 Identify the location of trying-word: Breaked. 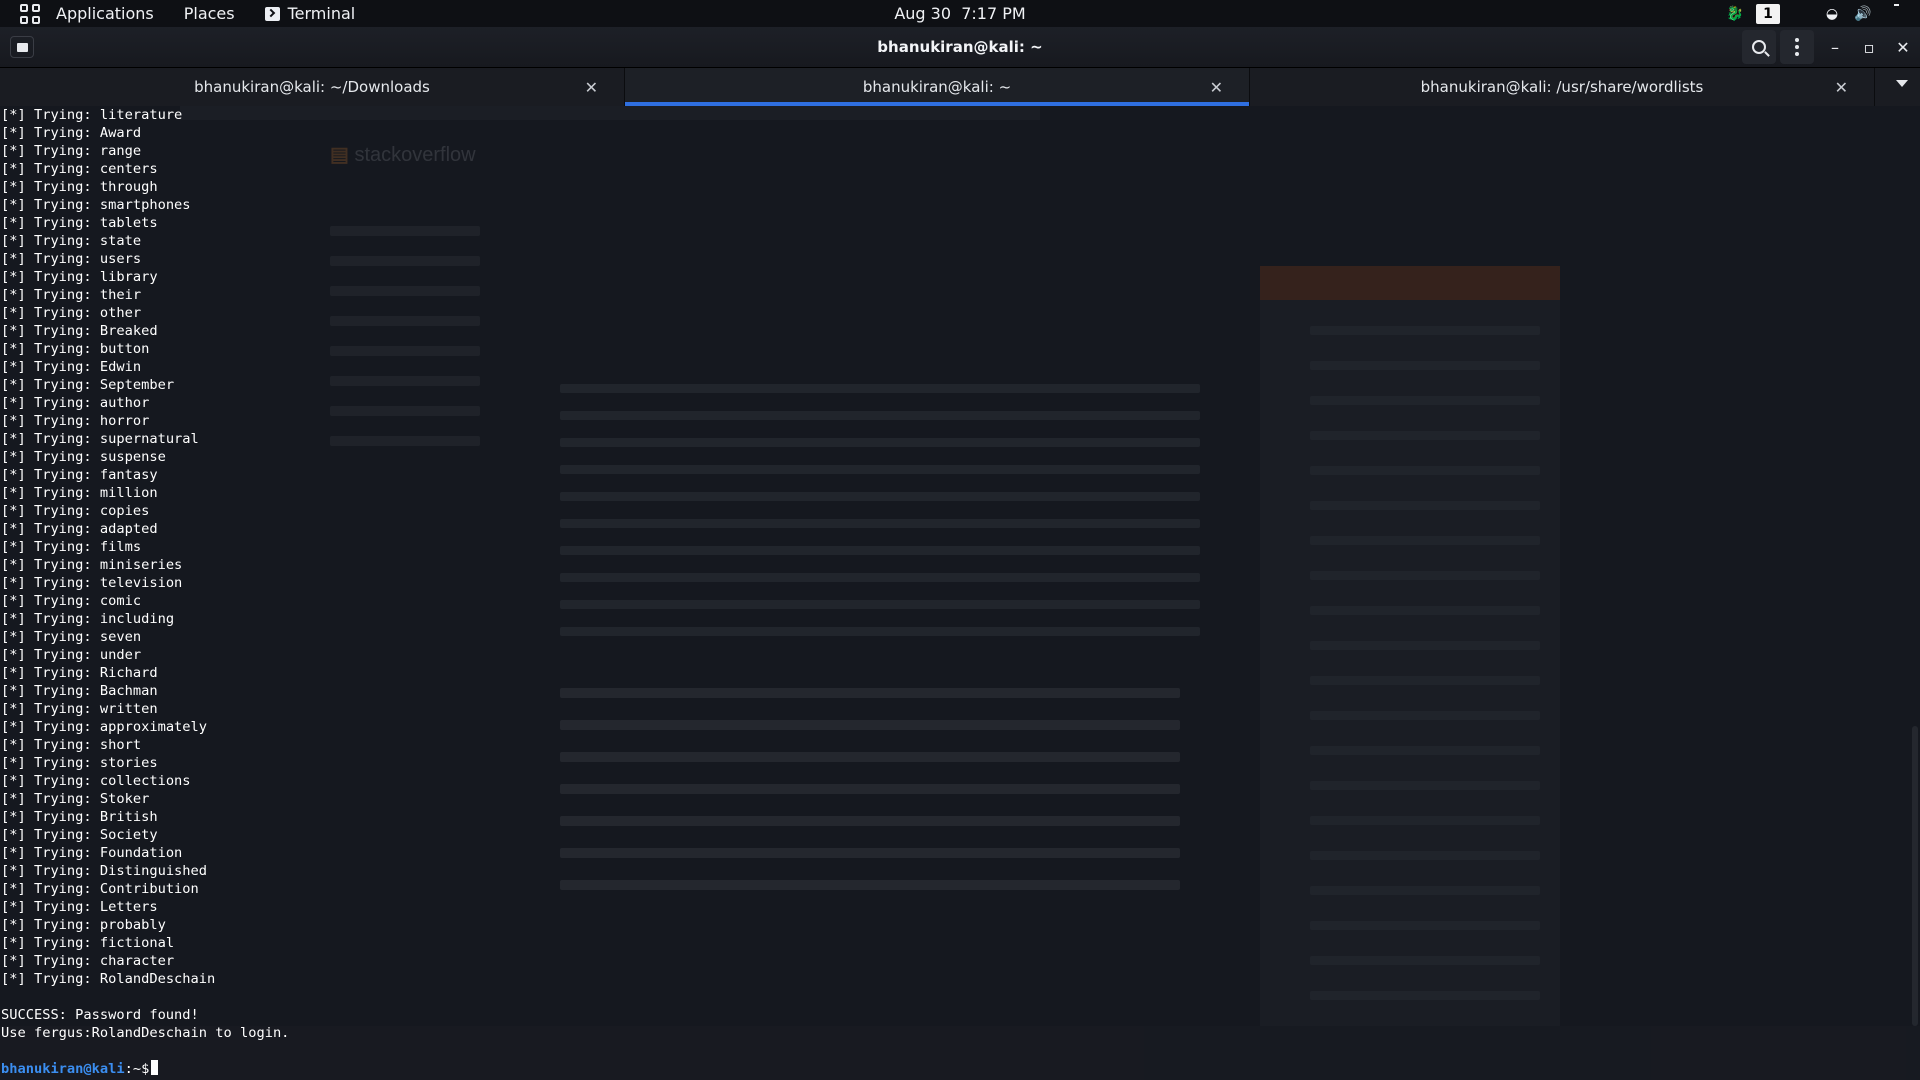
(128, 331).